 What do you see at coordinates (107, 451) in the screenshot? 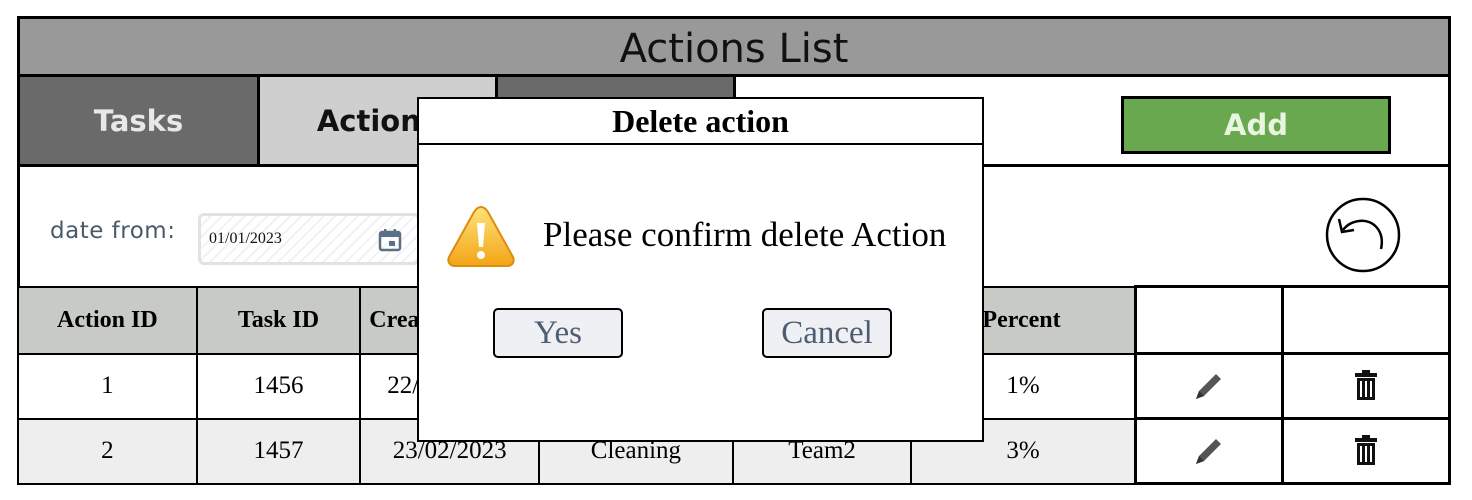
I see `cell-action-id: 2` at bounding box center [107, 451].